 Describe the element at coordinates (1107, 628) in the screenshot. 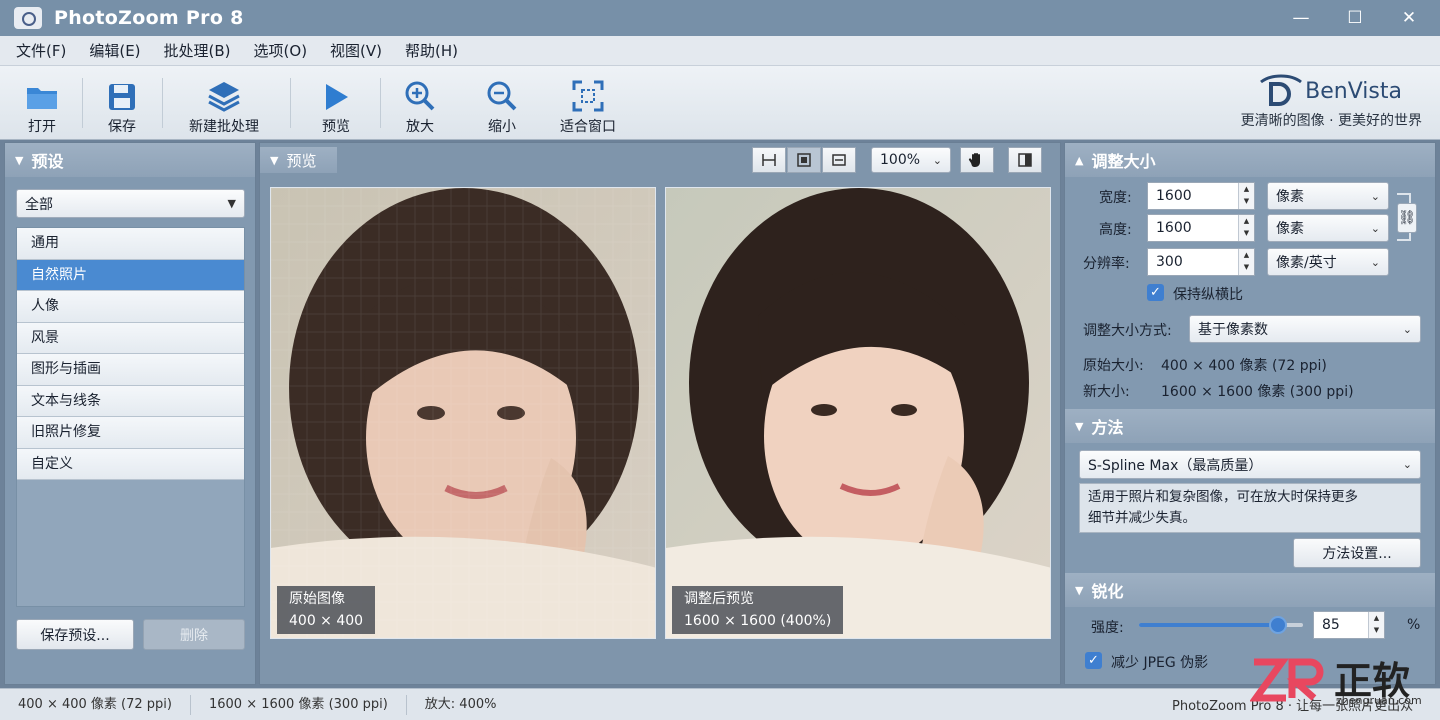

I see `strength-label: 强度:` at that location.